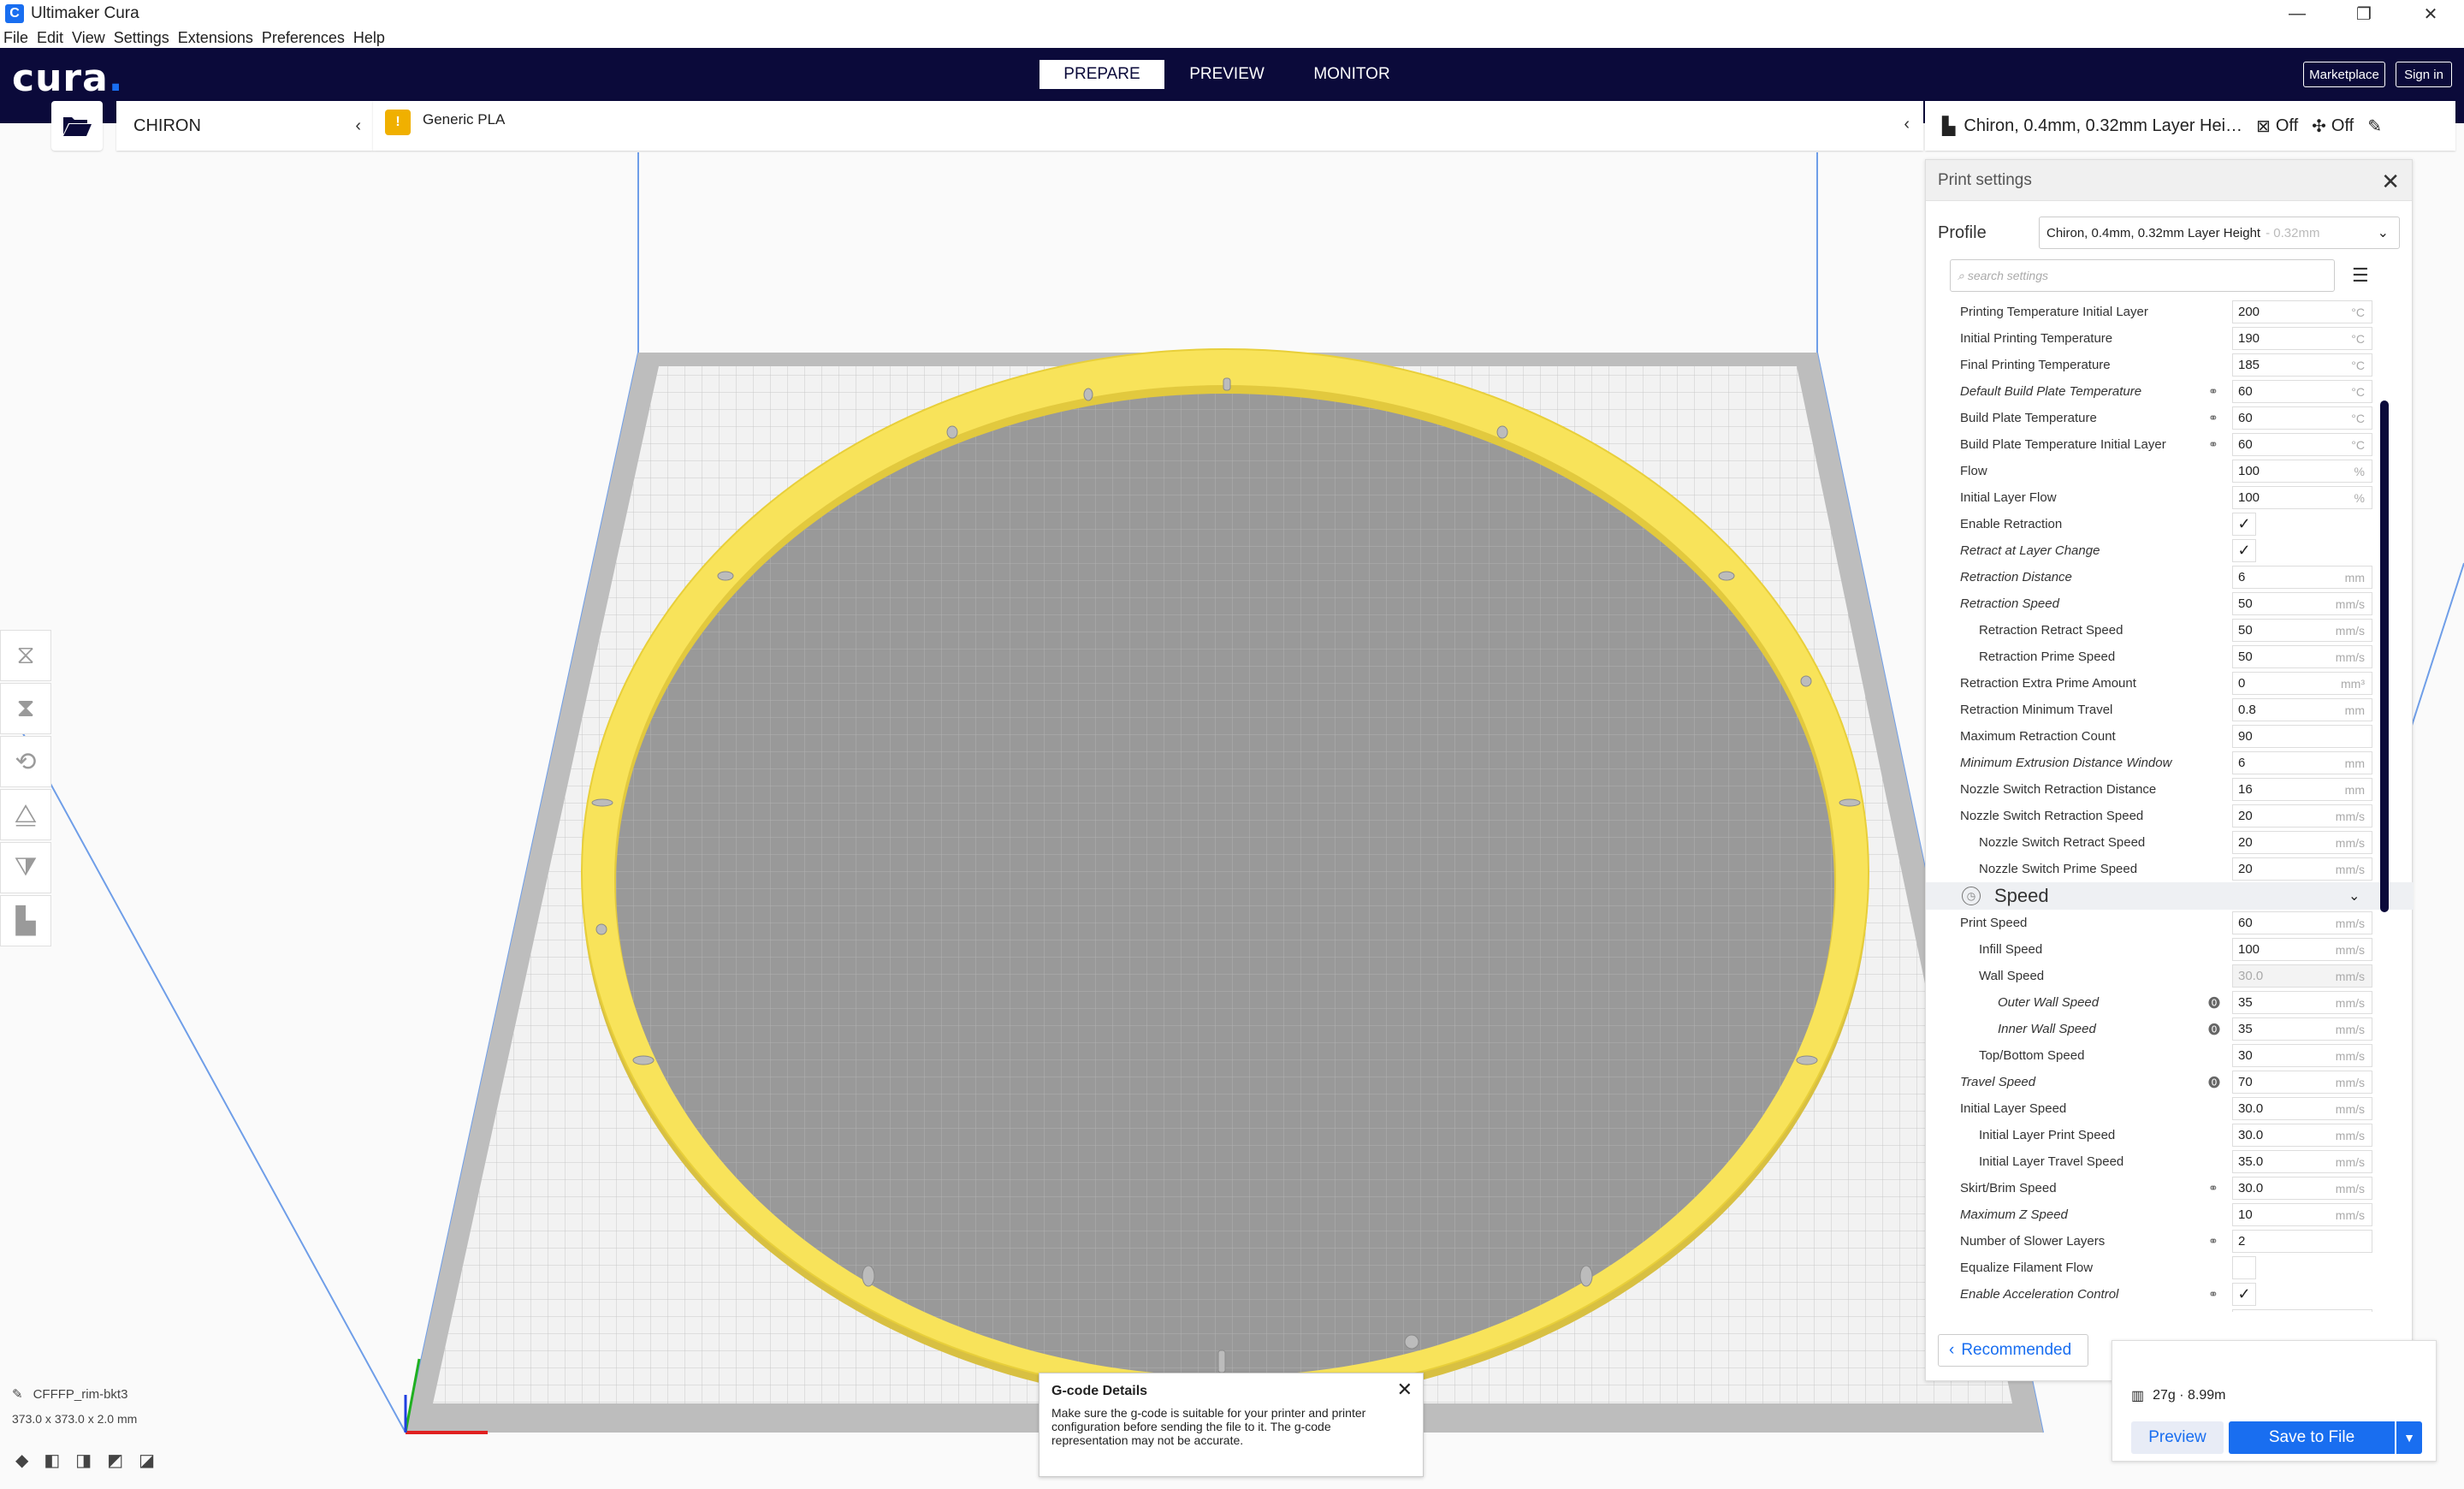 The height and width of the screenshot is (1489, 2464). I want to click on setting-value: 10, so click(2245, 1215).